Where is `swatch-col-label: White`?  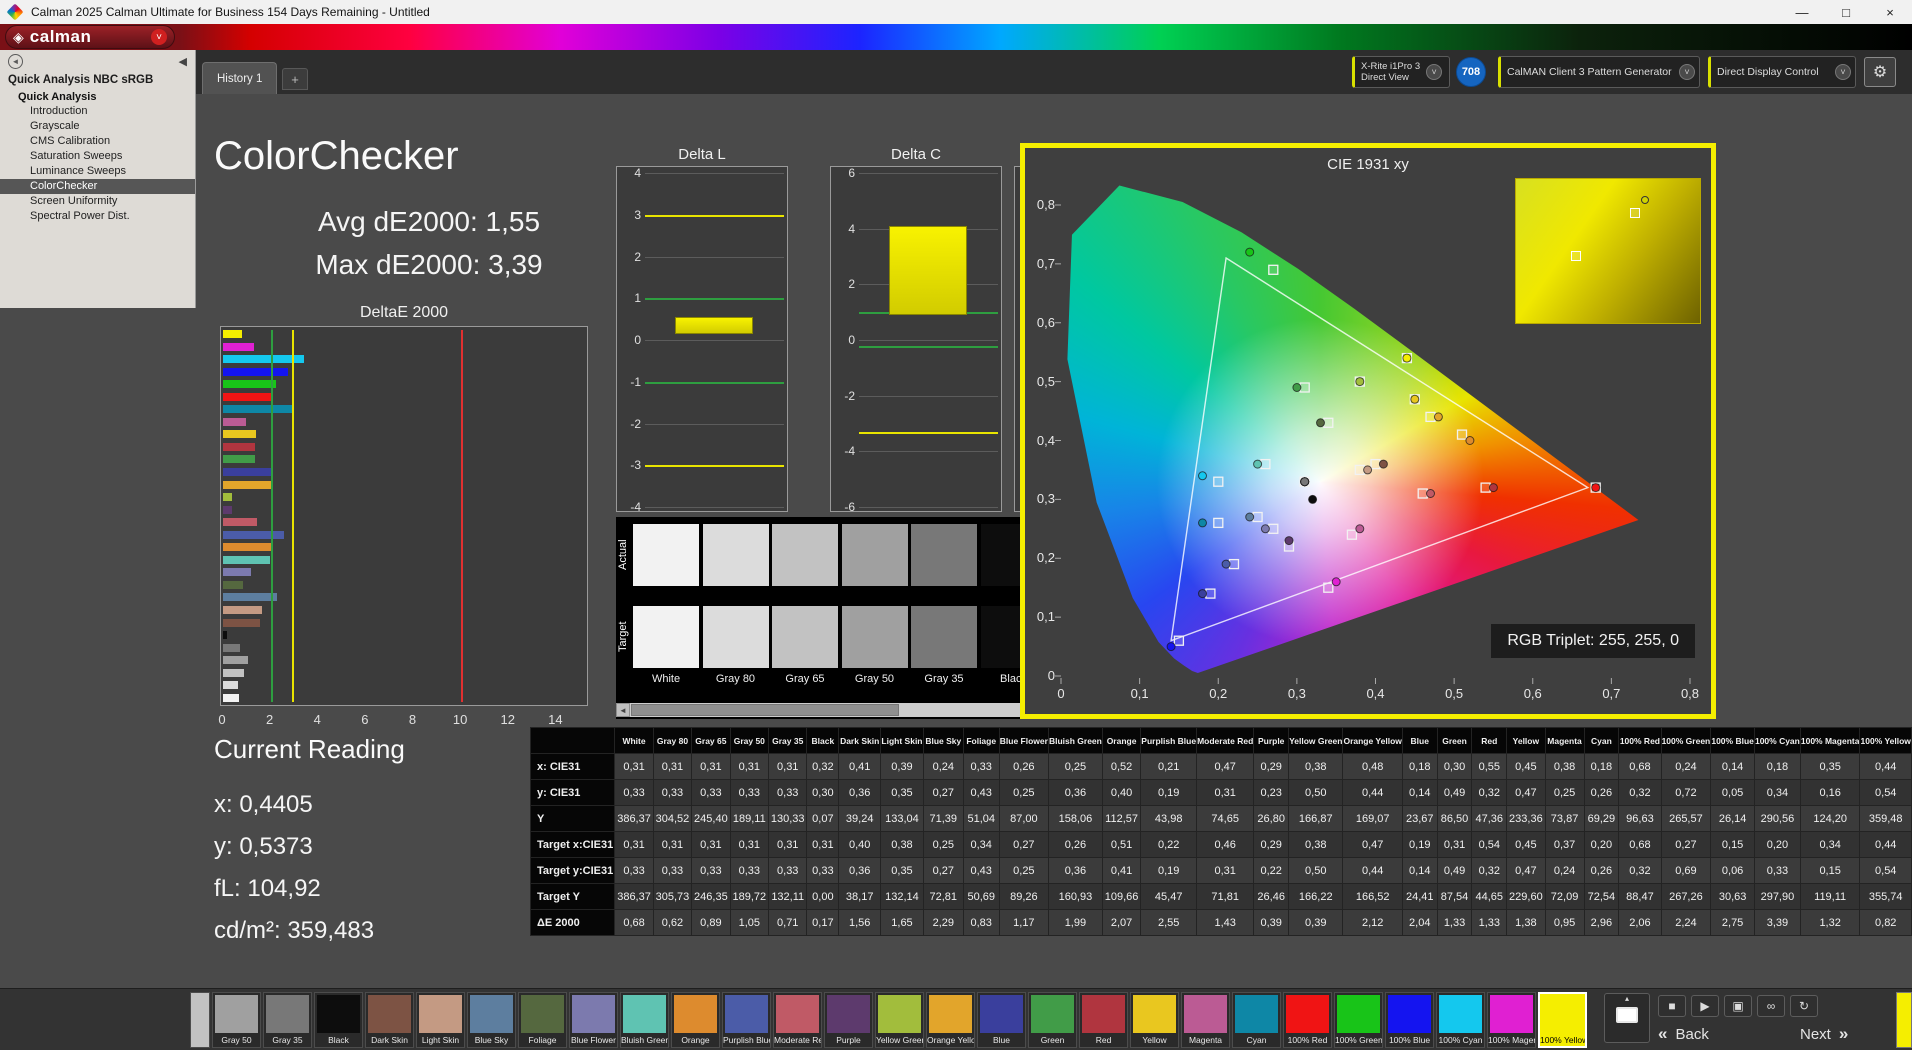
swatch-col-label: White is located at coordinates (666, 679).